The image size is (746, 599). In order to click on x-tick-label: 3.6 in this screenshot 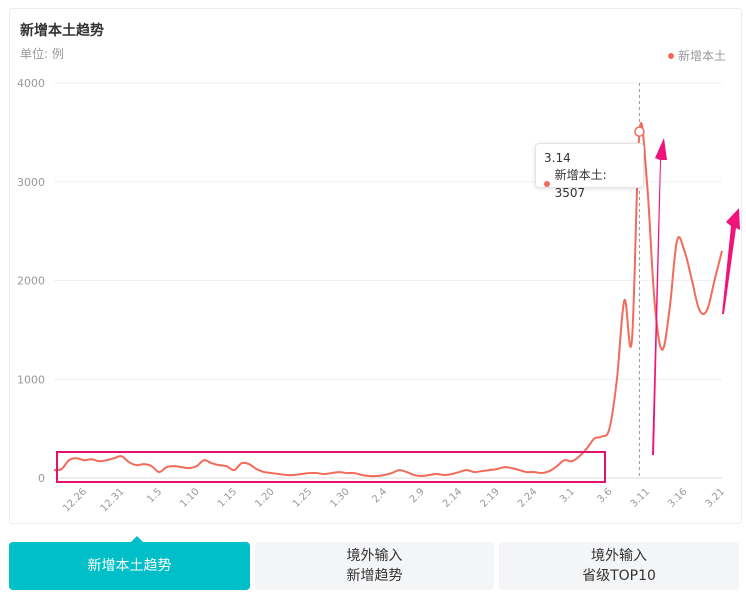, I will do `click(605, 495)`.